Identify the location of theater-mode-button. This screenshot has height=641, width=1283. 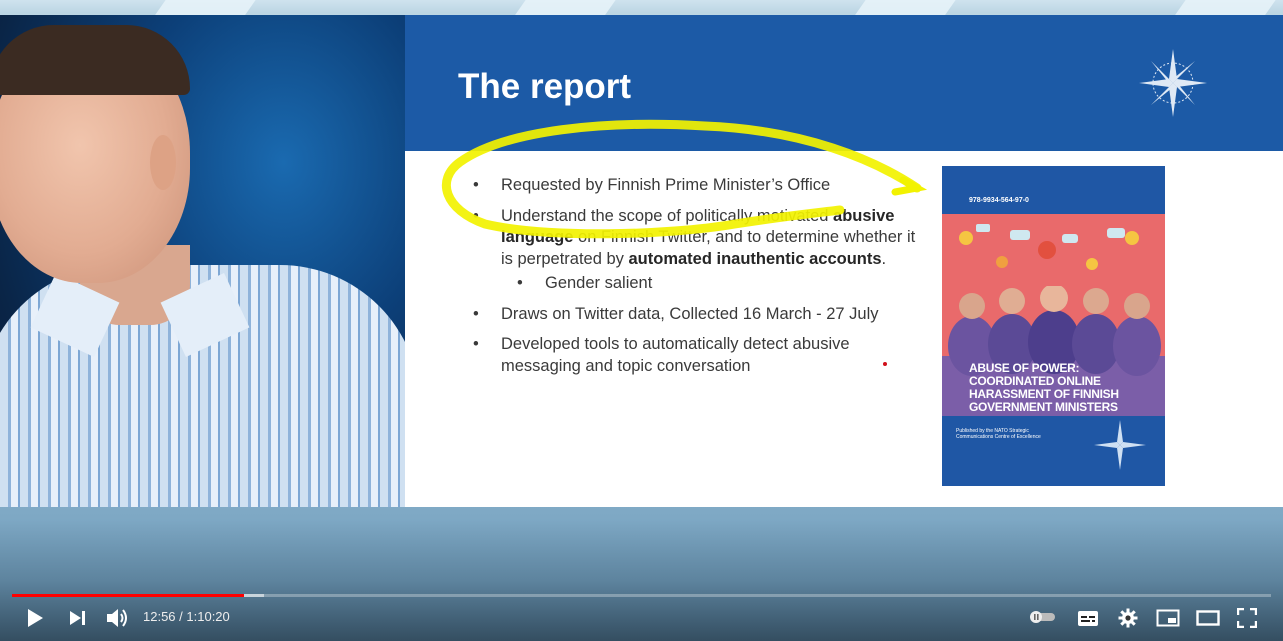
(1208, 618).